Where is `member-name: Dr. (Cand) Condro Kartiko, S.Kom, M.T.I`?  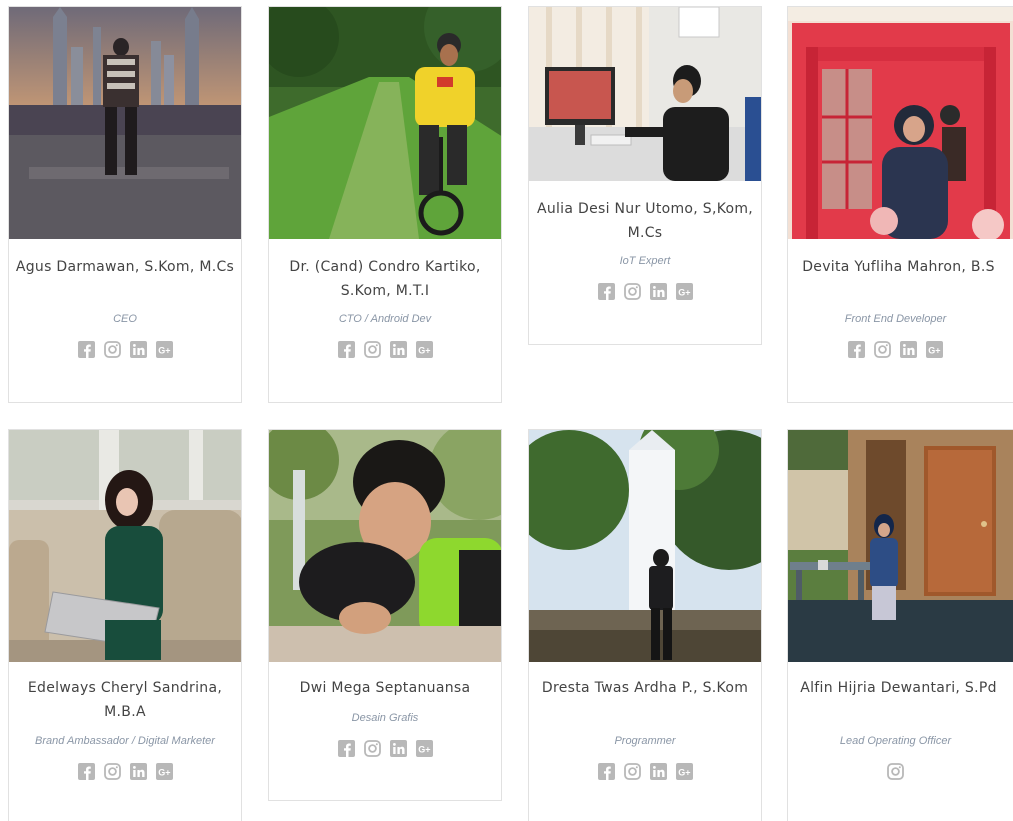 member-name: Dr. (Cand) Condro Kartiko, S.Kom, M.T.I is located at coordinates (385, 279).